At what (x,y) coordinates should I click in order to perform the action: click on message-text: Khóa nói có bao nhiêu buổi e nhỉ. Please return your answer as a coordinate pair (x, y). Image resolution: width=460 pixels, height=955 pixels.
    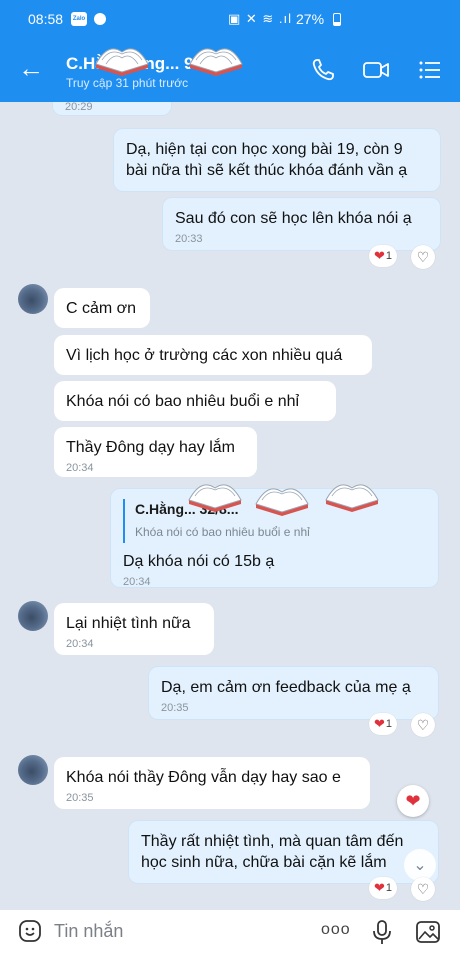
    Looking at the image, I should click on (183, 401).